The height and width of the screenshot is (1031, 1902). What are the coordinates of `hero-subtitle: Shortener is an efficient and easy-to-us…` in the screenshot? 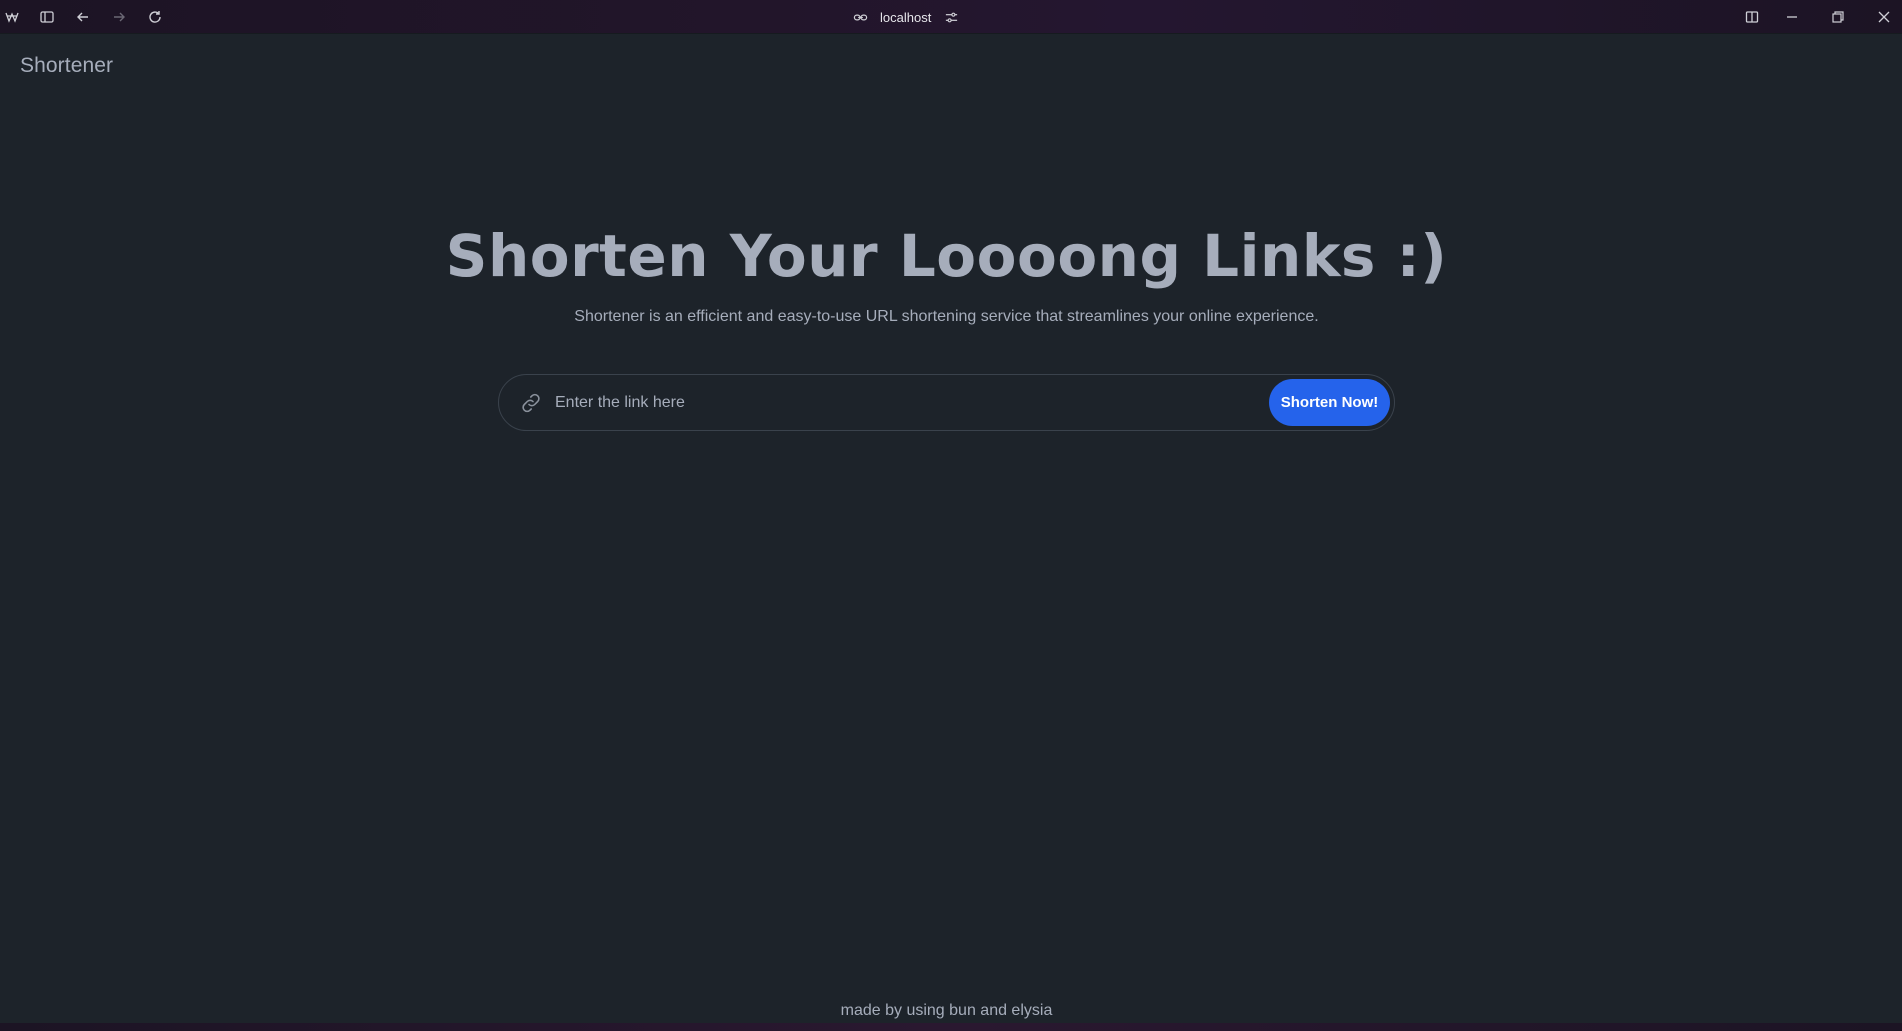 It's located at (946, 316).